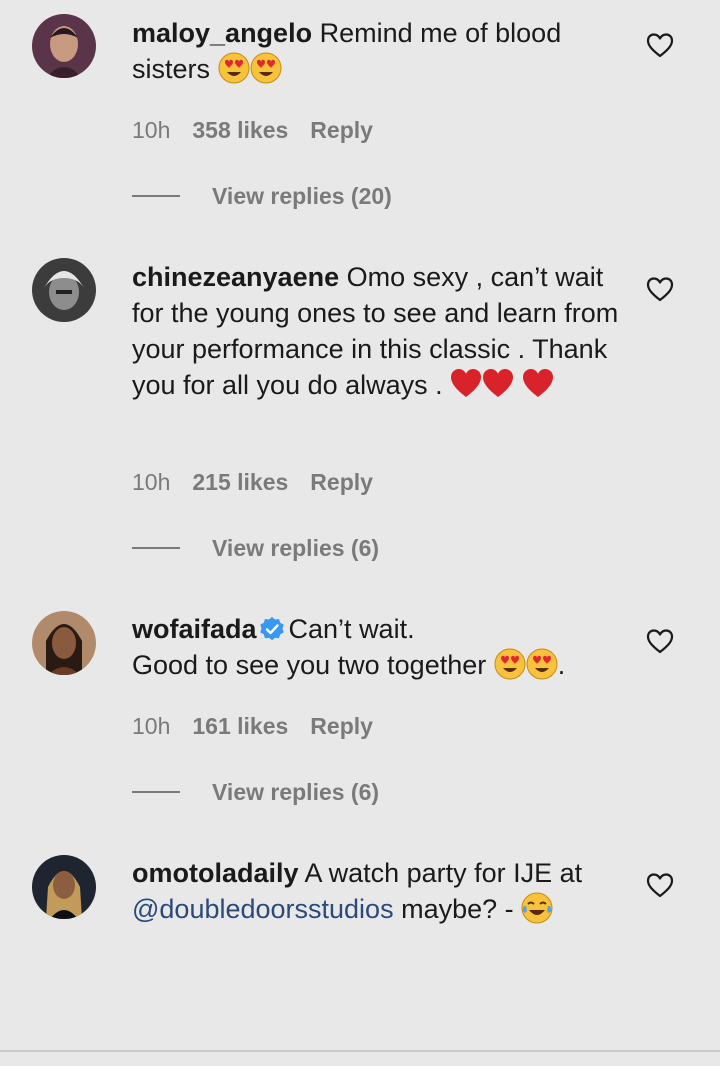 This screenshot has height=1066, width=720. Describe the element at coordinates (443, 873) in the screenshot. I see `comment-text: A watch party for IJE at` at that location.